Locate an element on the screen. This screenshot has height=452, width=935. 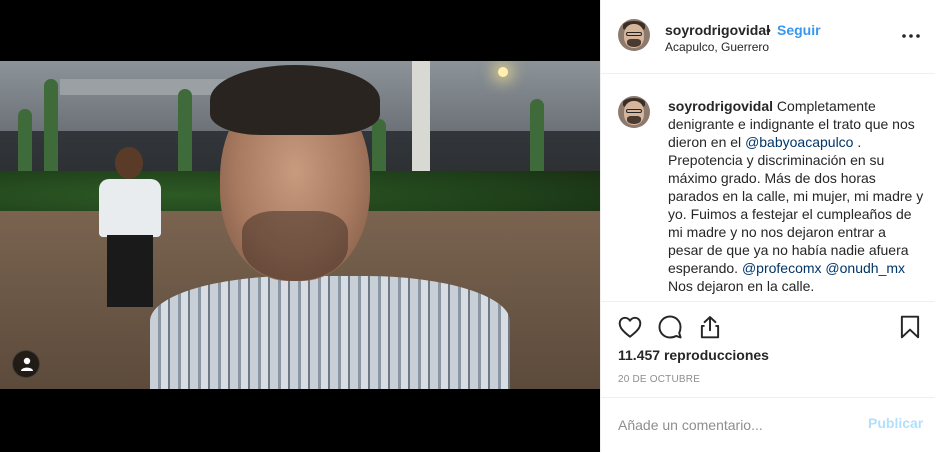
user-tag-icon is located at coordinates (26, 364).